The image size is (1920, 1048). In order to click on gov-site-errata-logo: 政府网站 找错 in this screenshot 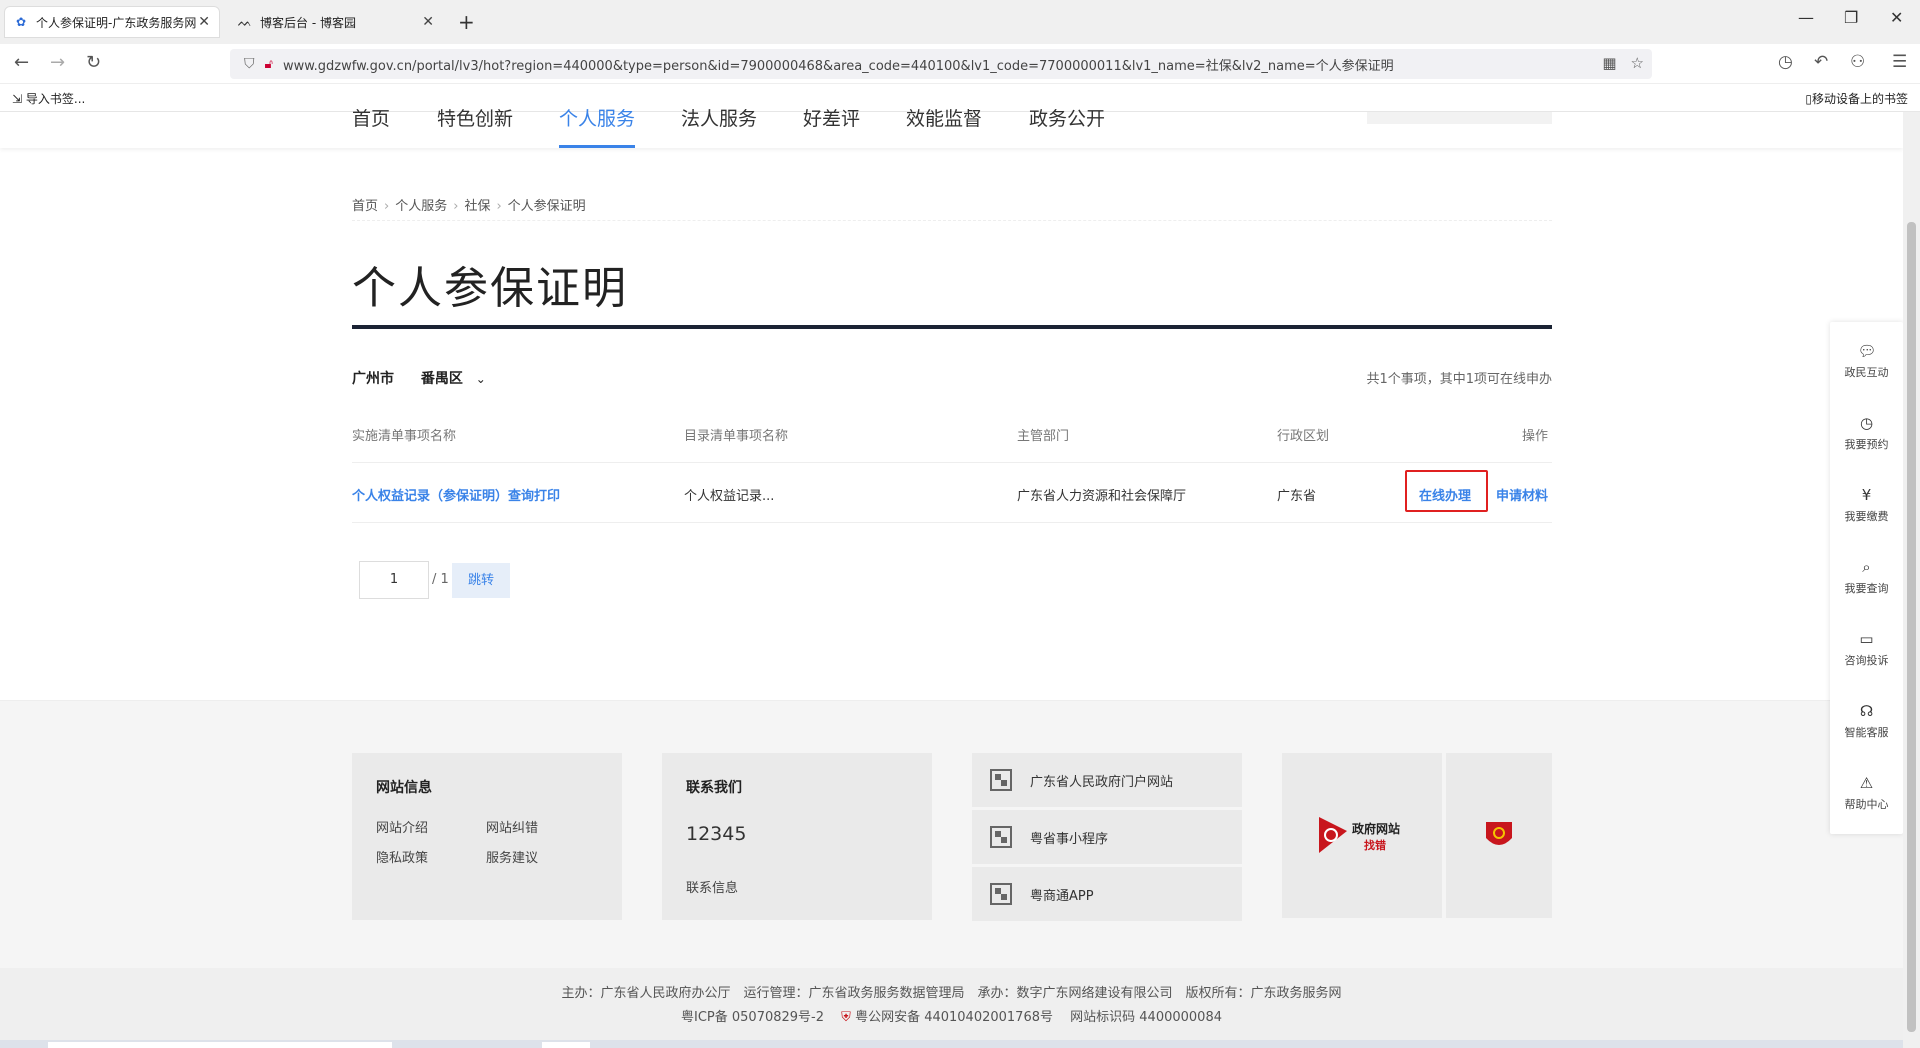, I will do `click(1362, 835)`.